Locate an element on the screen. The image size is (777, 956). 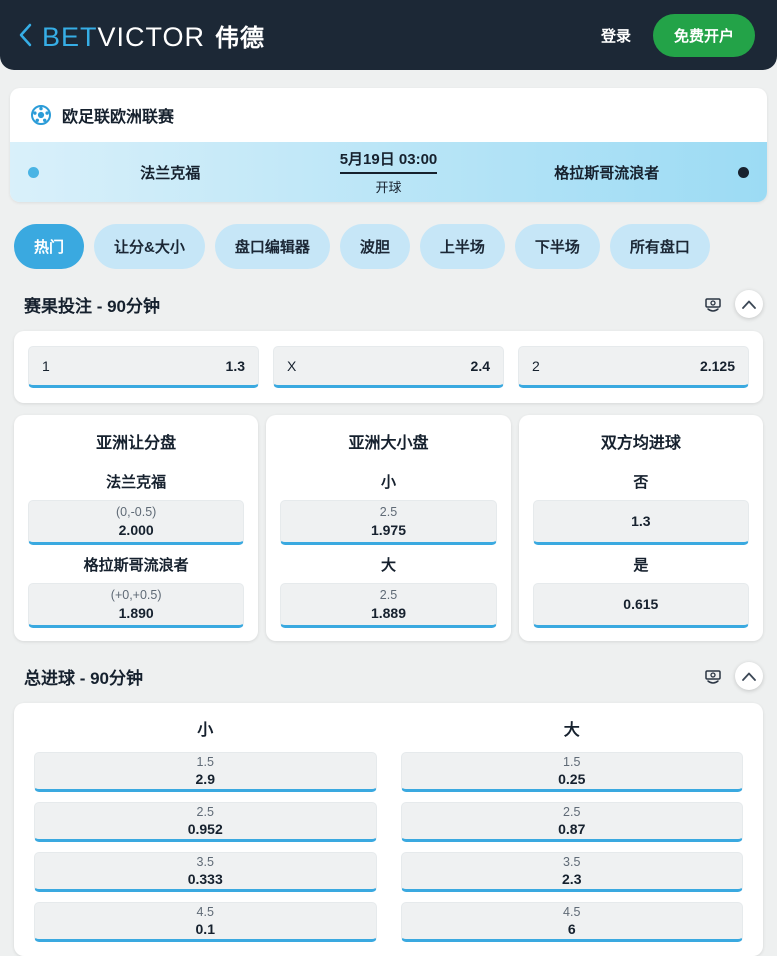
tab-all-markets: 所有盘口 is located at coordinates (659, 246).